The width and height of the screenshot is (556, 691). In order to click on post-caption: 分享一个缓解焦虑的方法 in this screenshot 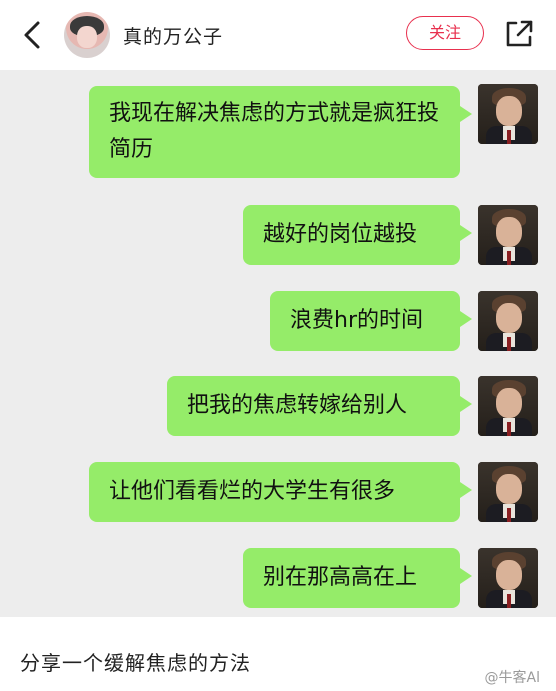, I will do `click(135, 663)`.